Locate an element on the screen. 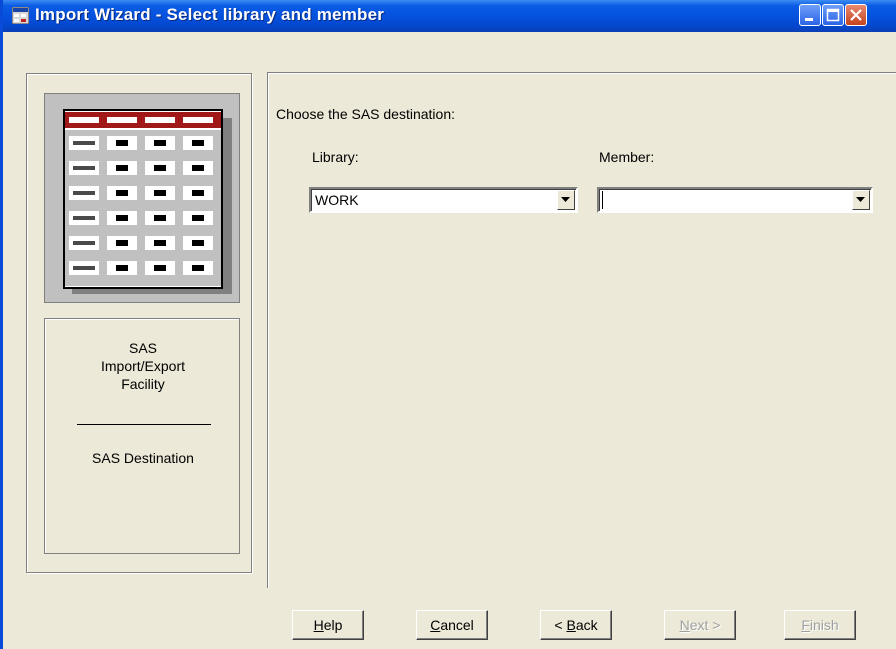 The image size is (896, 649). facility-title: SAS Import/Export Facility is located at coordinates (143, 366).